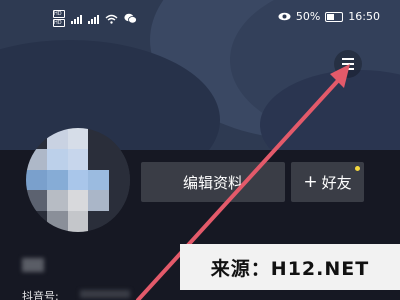  Describe the element at coordinates (78, 180) in the screenshot. I see `avatar` at that location.